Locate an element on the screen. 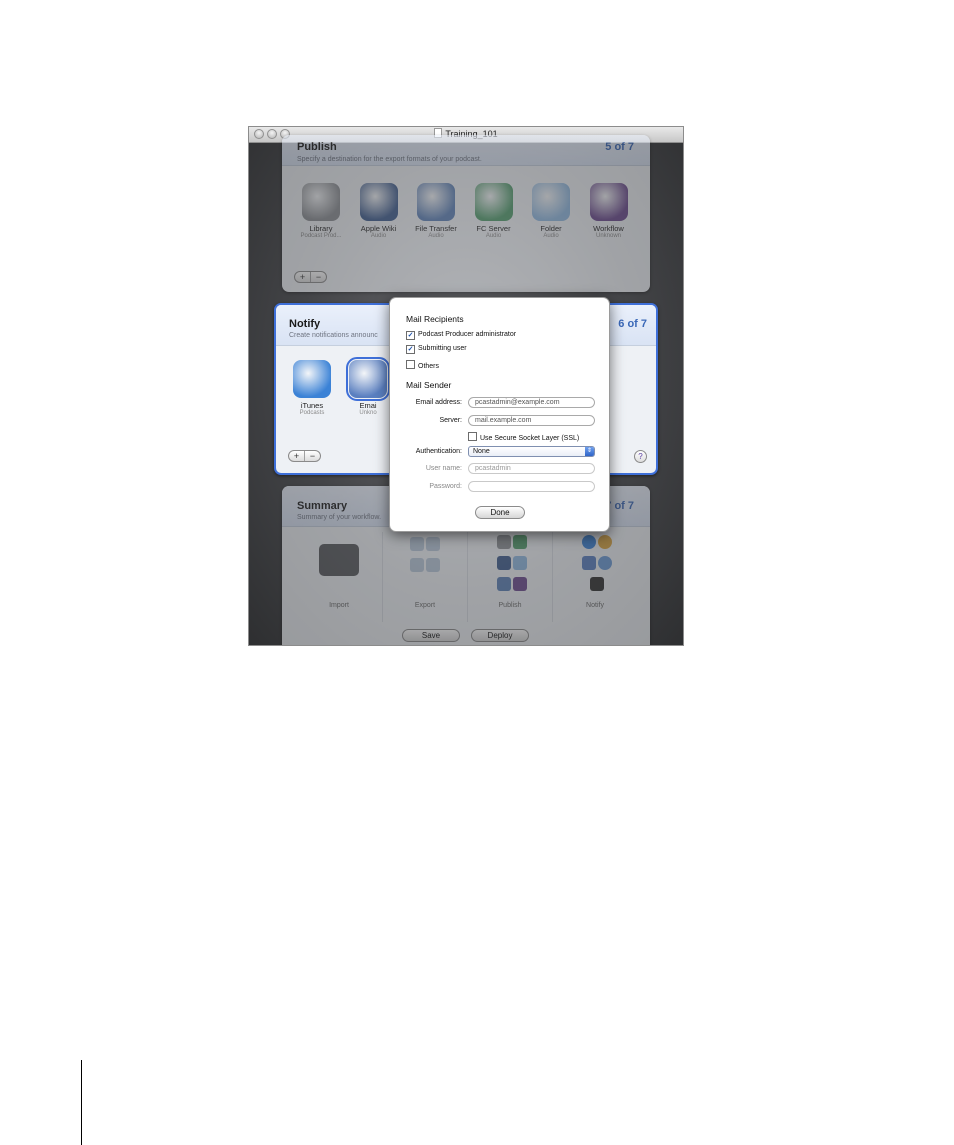 Image resolution: width=954 pixels, height=1145 pixels. notify-add-button: + is located at coordinates (296, 456).